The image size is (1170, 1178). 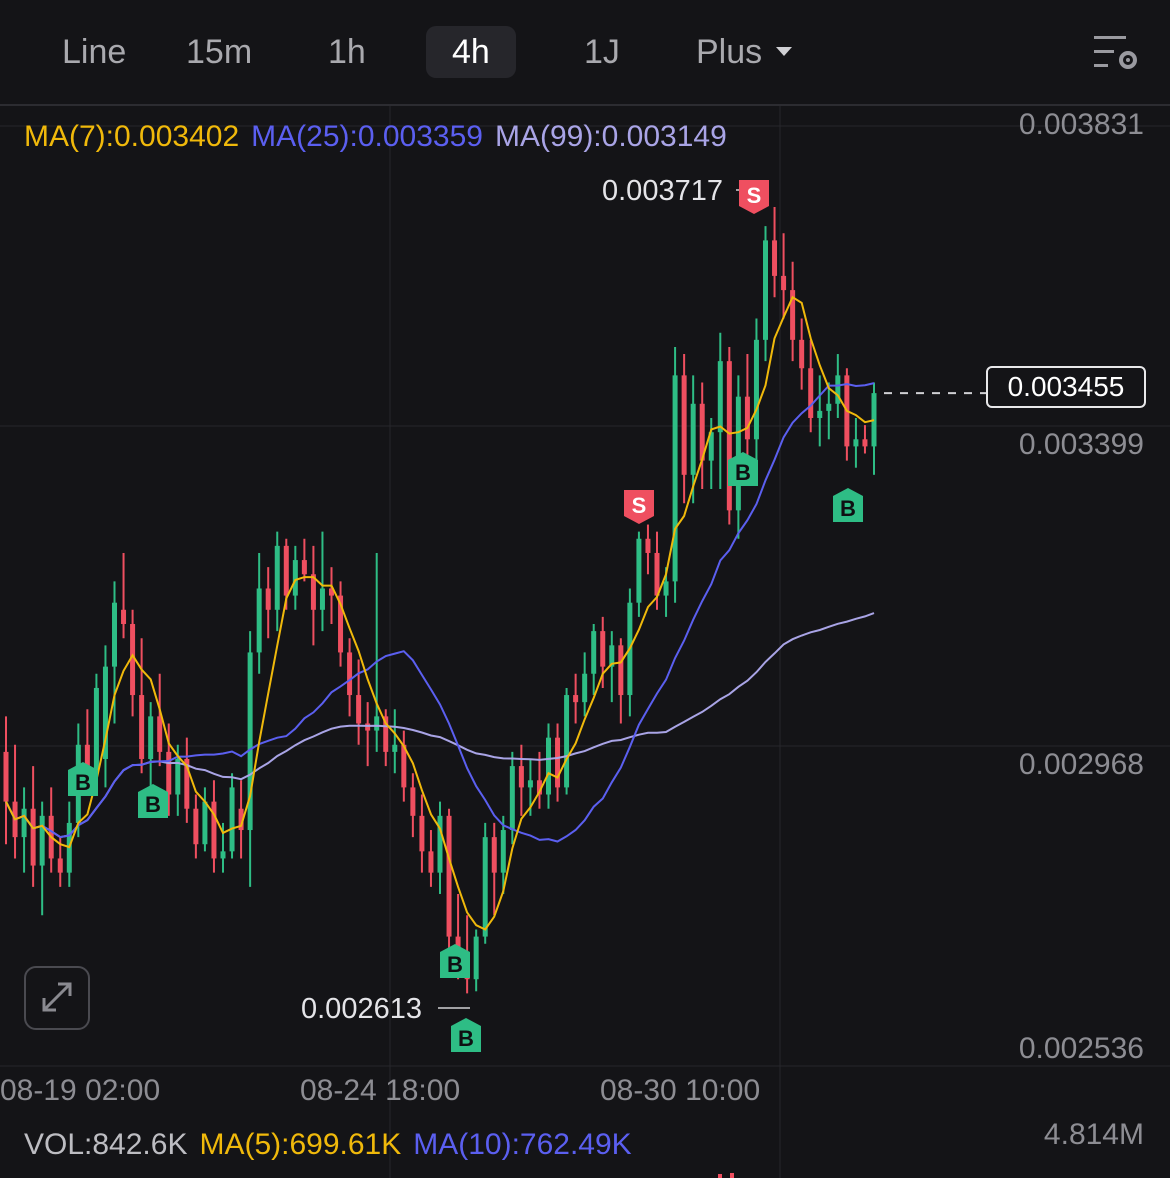 What do you see at coordinates (80, 1090) in the screenshot?
I see `time-axis-label: 08-19 02:00` at bounding box center [80, 1090].